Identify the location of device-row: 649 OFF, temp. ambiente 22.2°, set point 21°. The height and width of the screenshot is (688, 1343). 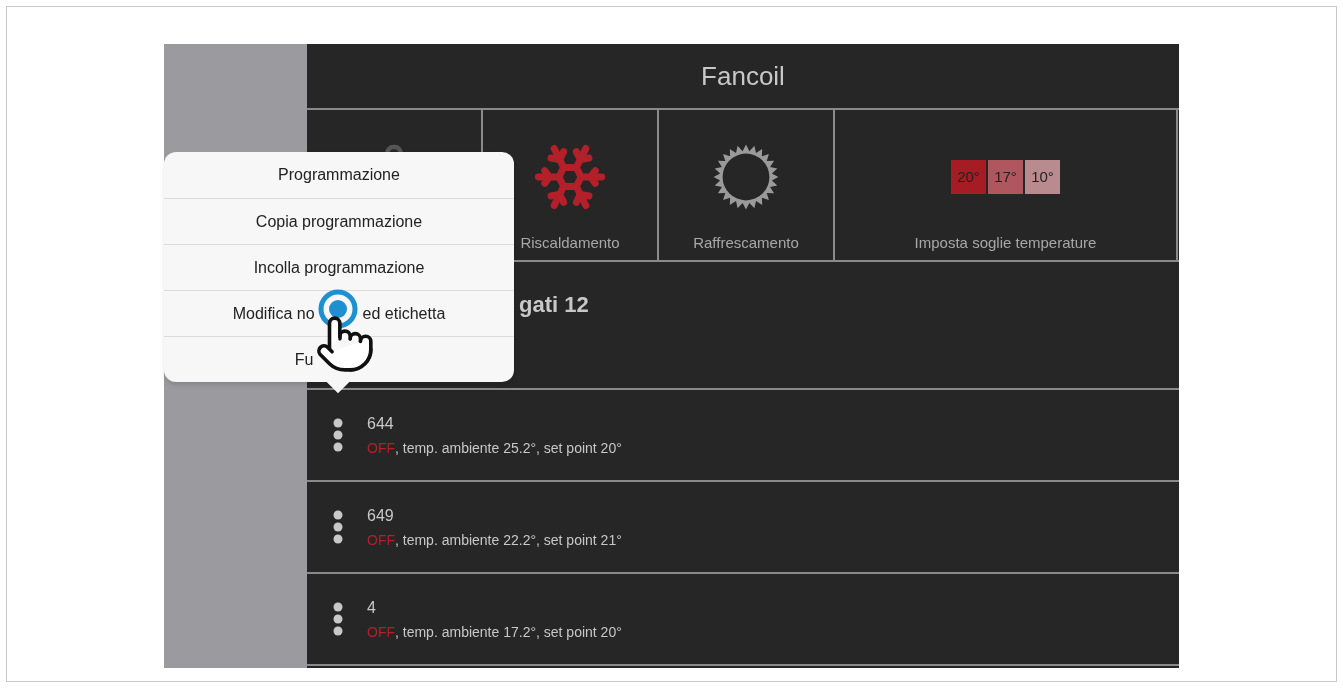
(743, 528).